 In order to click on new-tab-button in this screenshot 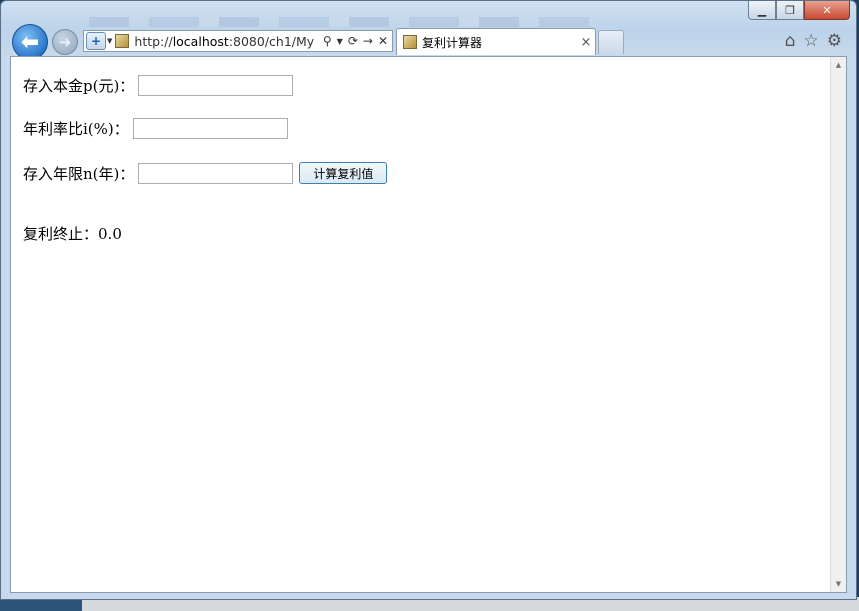, I will do `click(611, 42)`.